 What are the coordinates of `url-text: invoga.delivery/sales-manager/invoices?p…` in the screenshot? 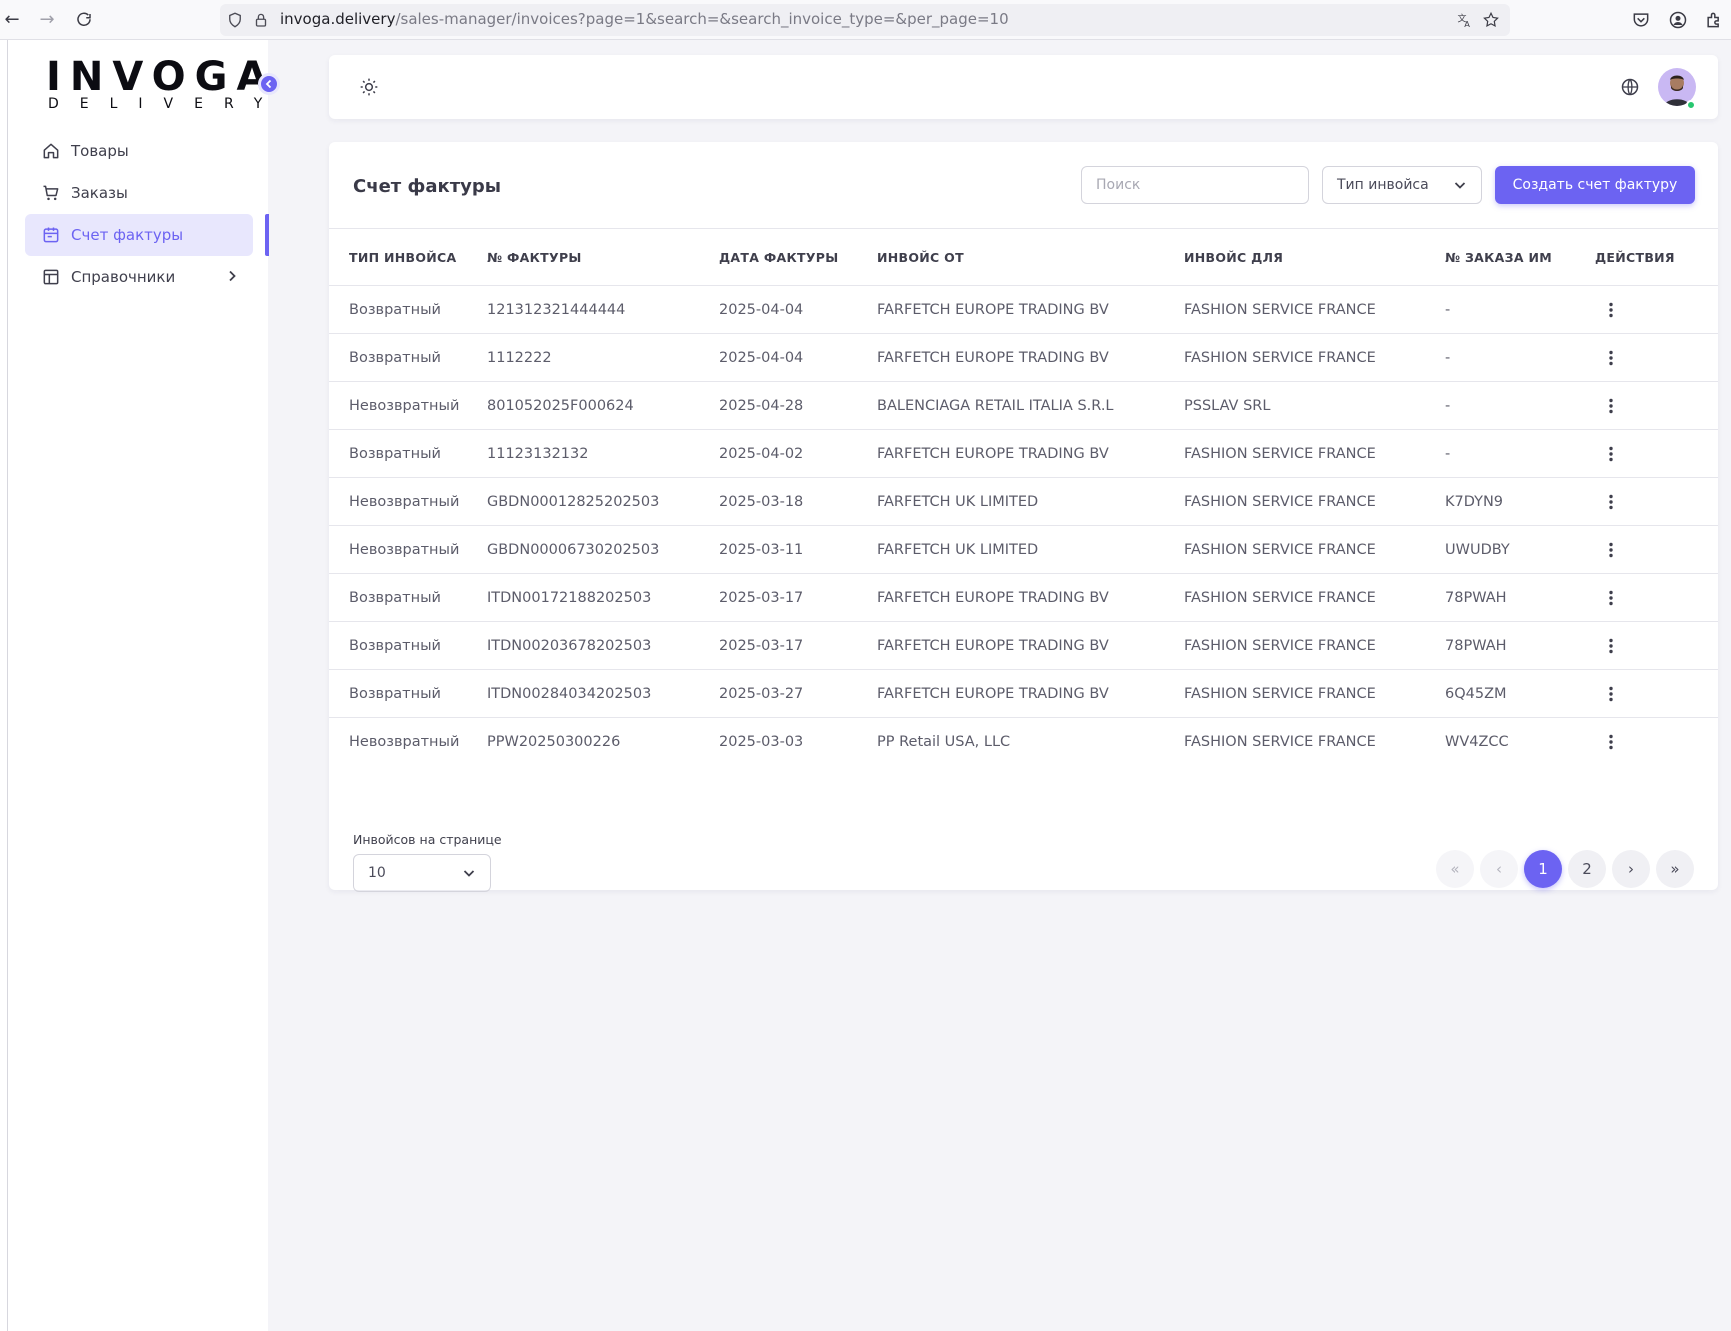 It's located at (644, 19).